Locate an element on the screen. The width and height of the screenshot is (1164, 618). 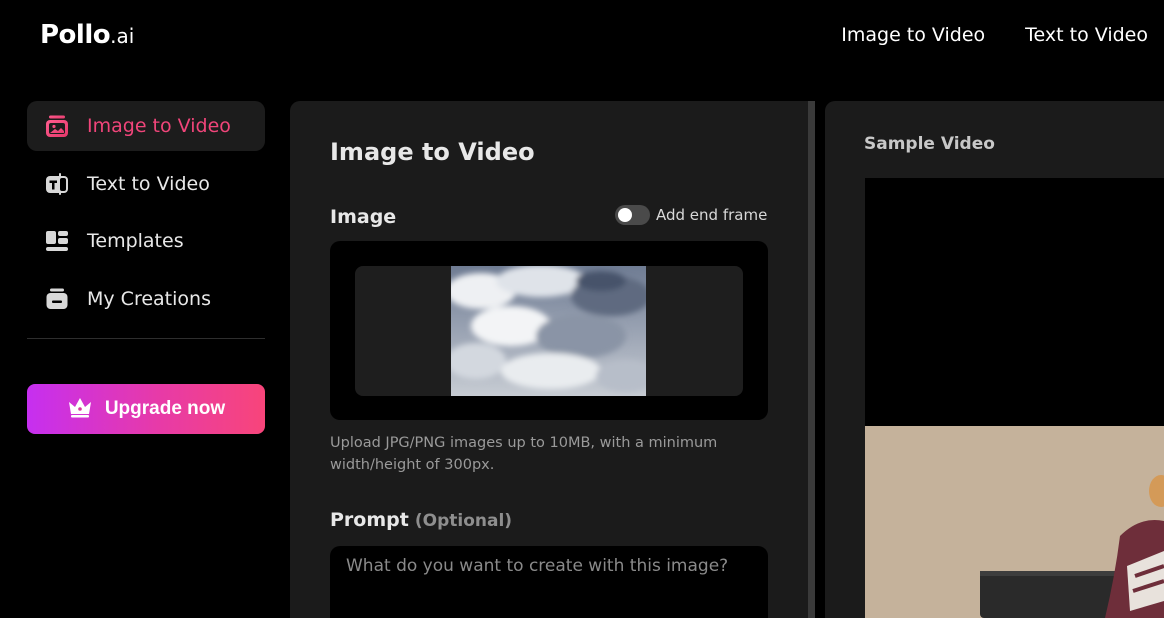
sidebar-divider is located at coordinates (146, 338).